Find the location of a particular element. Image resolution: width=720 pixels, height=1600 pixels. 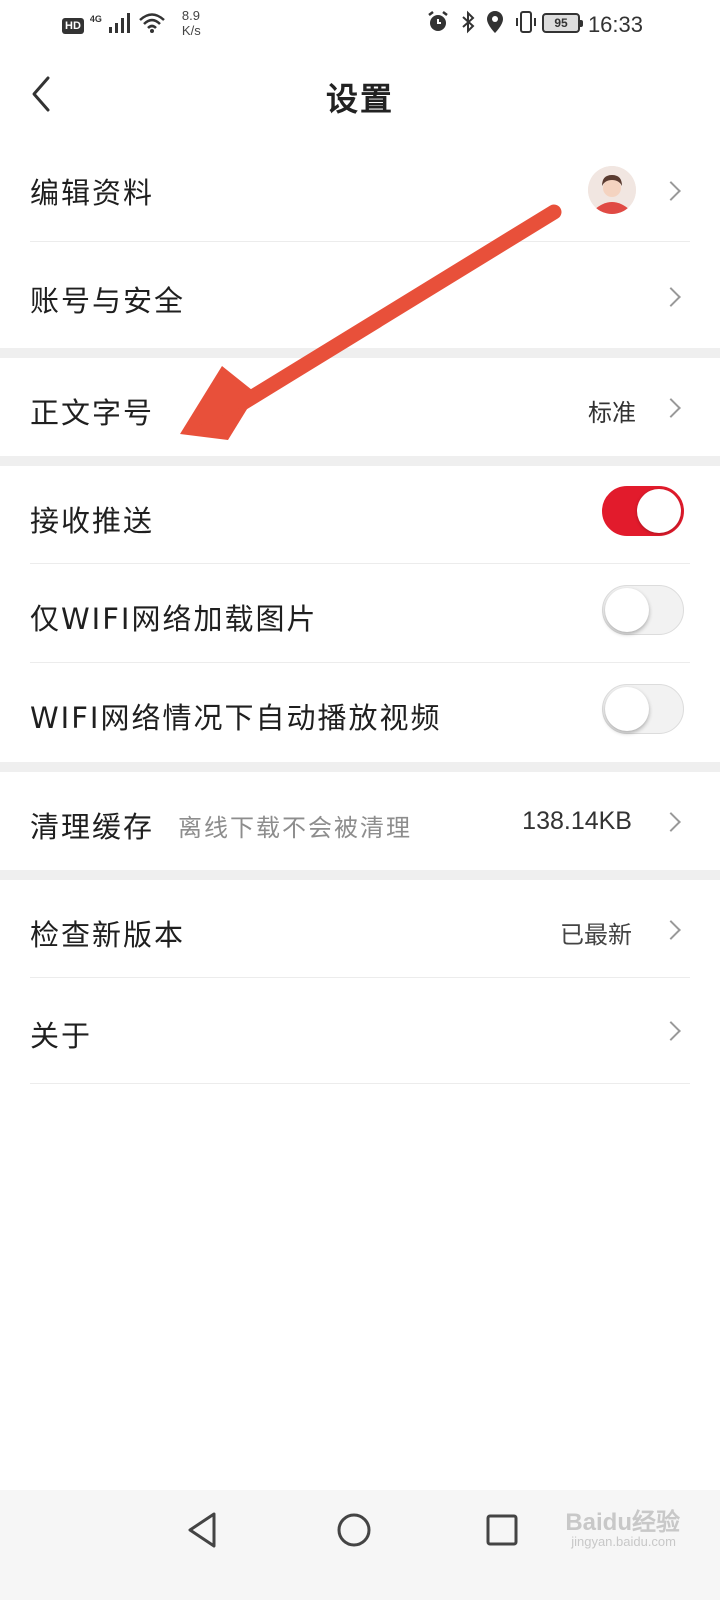

row-label: 仅WIFI网络加载图片 is located at coordinates (174, 619).